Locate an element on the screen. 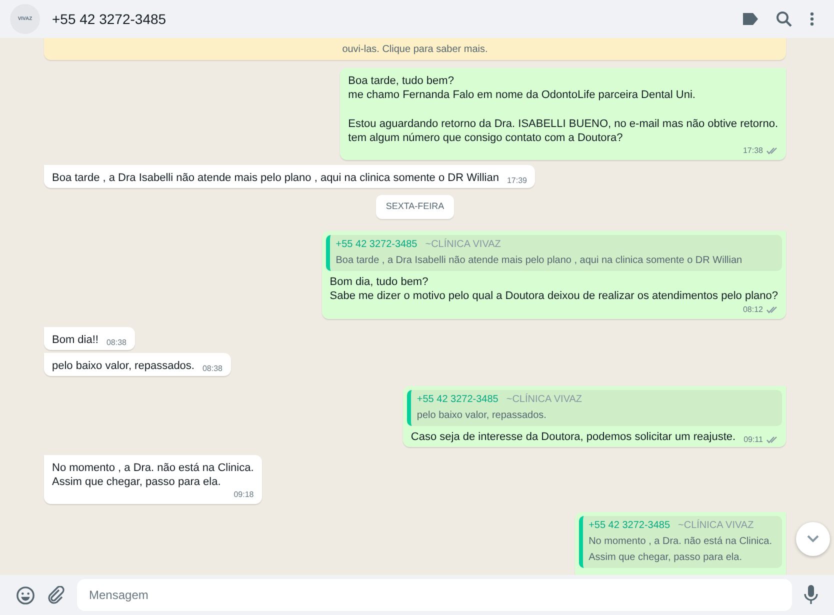 The image size is (834, 615). emoji-icon is located at coordinates (25, 595).